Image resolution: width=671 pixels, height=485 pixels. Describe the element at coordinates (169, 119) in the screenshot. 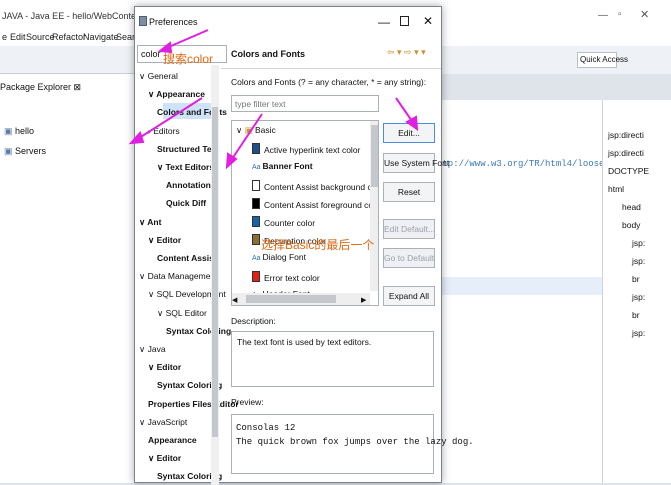

I see `arrow-to-colors-fonts` at that location.